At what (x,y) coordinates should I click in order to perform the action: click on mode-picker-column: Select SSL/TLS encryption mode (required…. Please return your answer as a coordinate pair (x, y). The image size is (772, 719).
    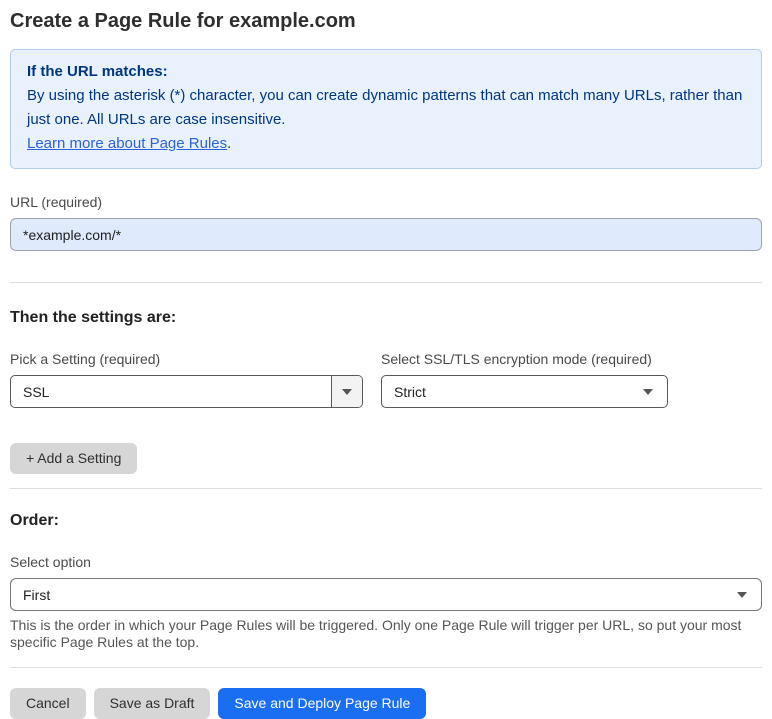
    Looking at the image, I should click on (524, 379).